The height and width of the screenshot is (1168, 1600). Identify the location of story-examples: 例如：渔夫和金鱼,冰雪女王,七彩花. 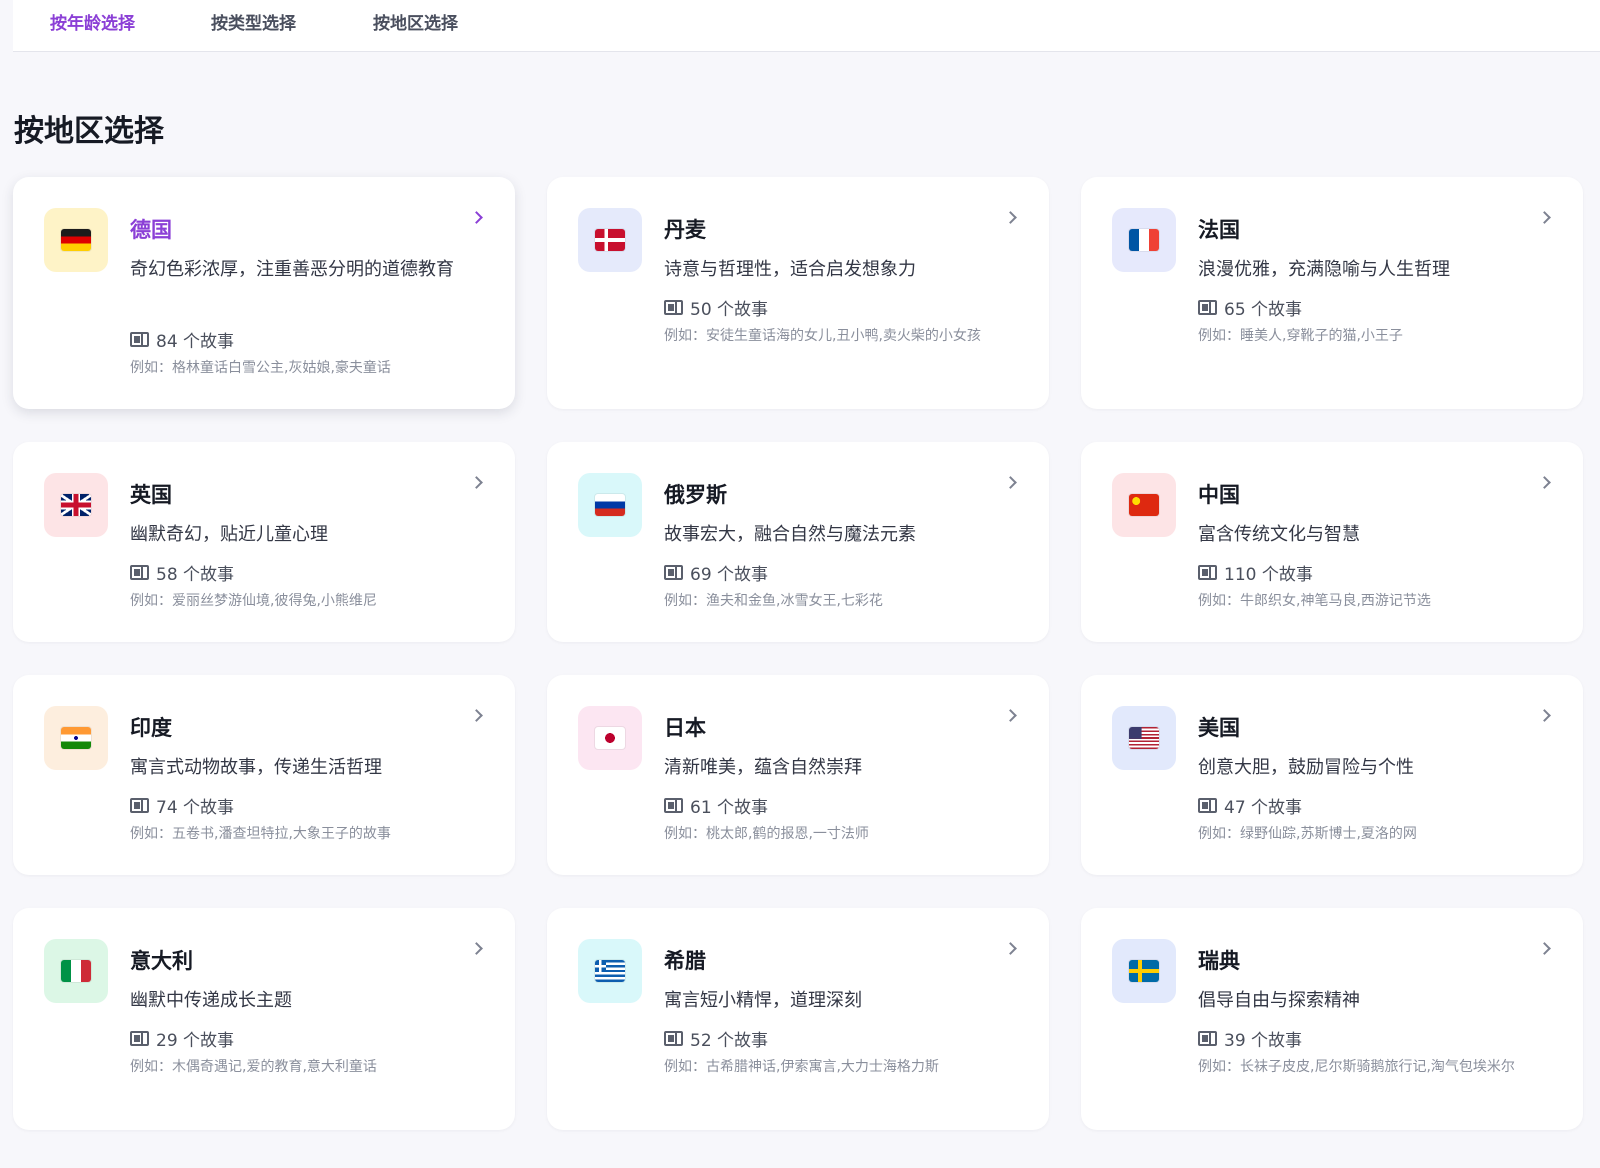
(773, 601).